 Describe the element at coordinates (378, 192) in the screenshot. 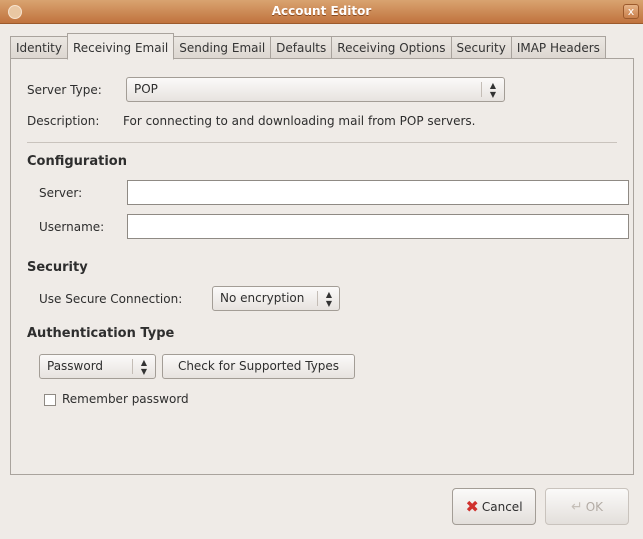

I see `server-input` at that location.